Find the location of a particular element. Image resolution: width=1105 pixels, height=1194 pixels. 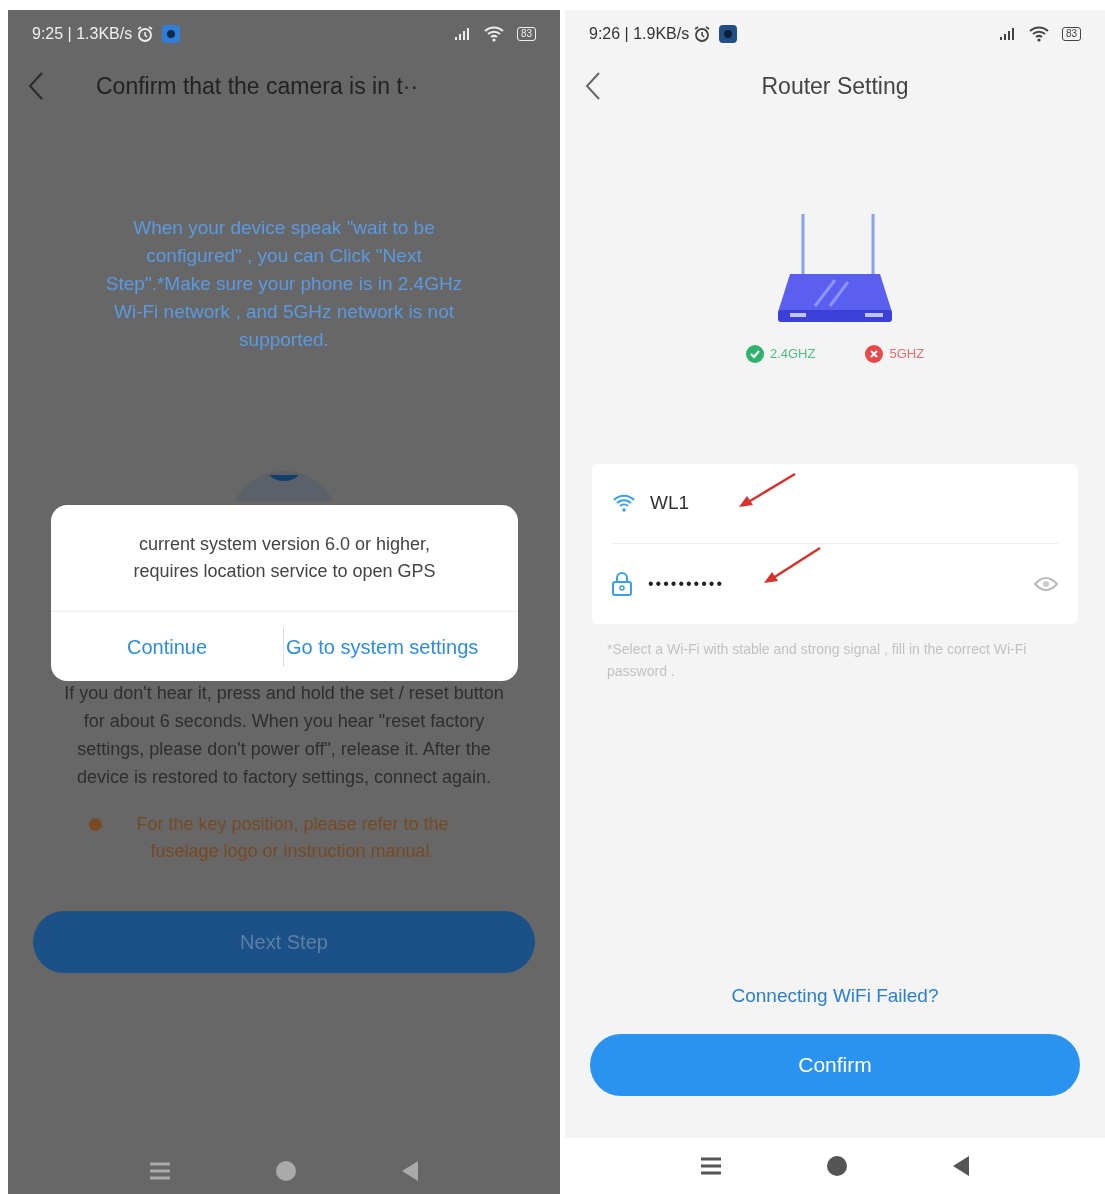

back-triangle-icon is located at coordinates (961, 1166).